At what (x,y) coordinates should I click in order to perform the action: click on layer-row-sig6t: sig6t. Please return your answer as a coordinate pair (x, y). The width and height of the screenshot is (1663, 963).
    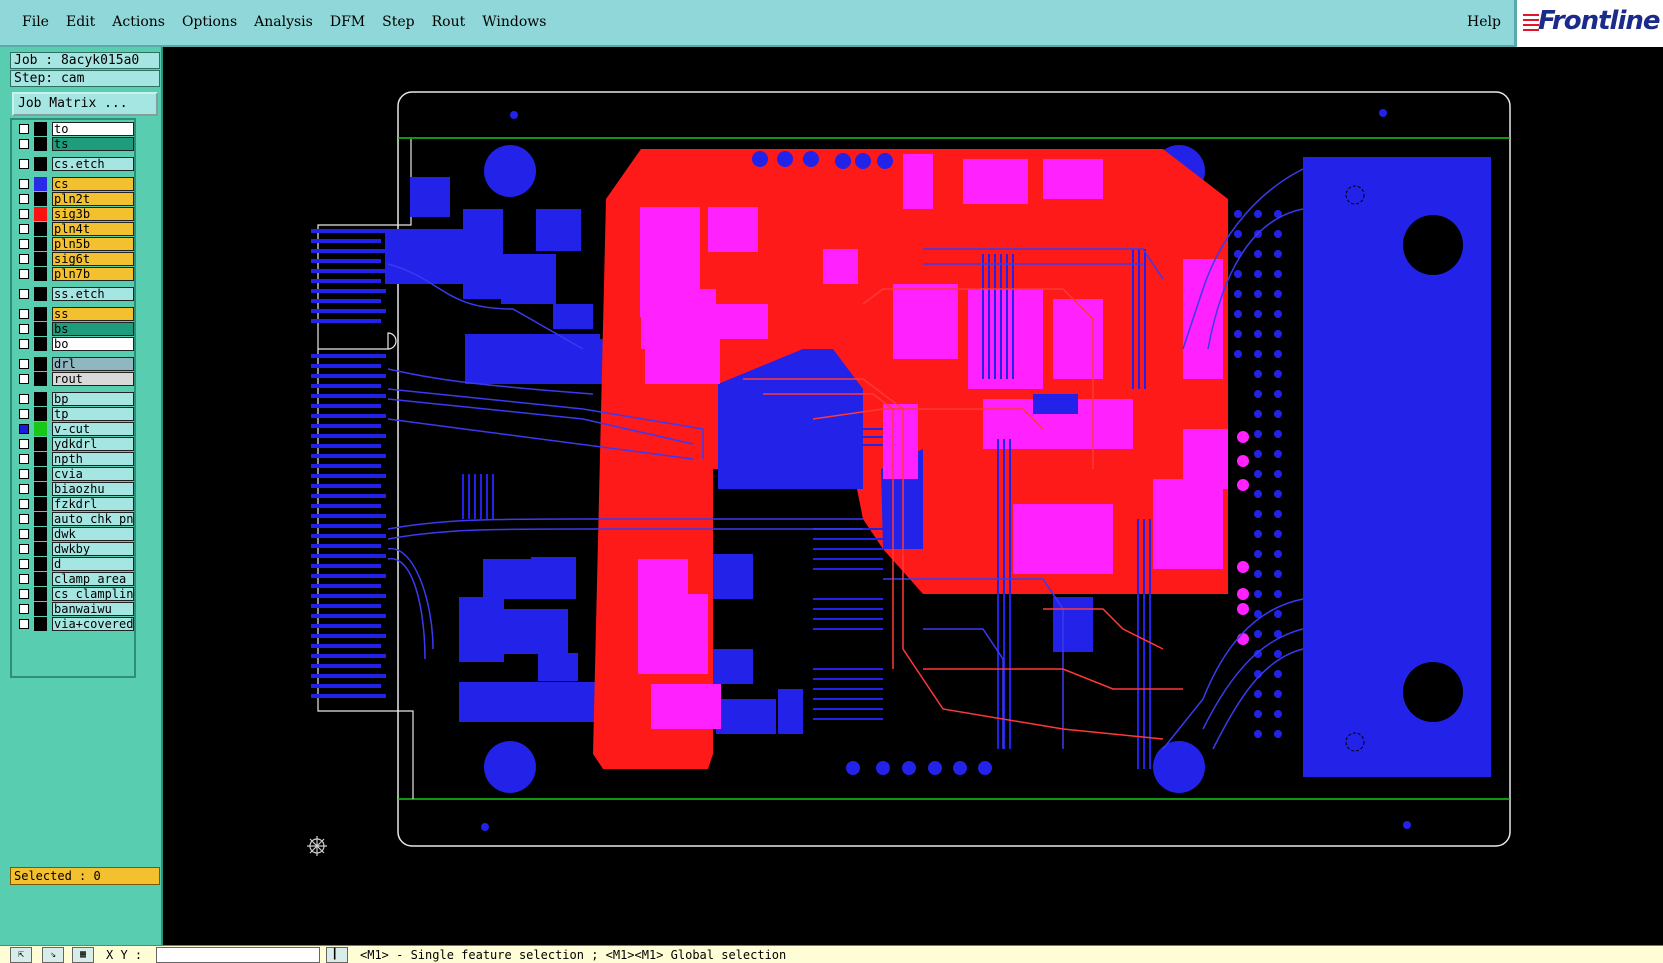
    Looking at the image, I should click on (75, 259).